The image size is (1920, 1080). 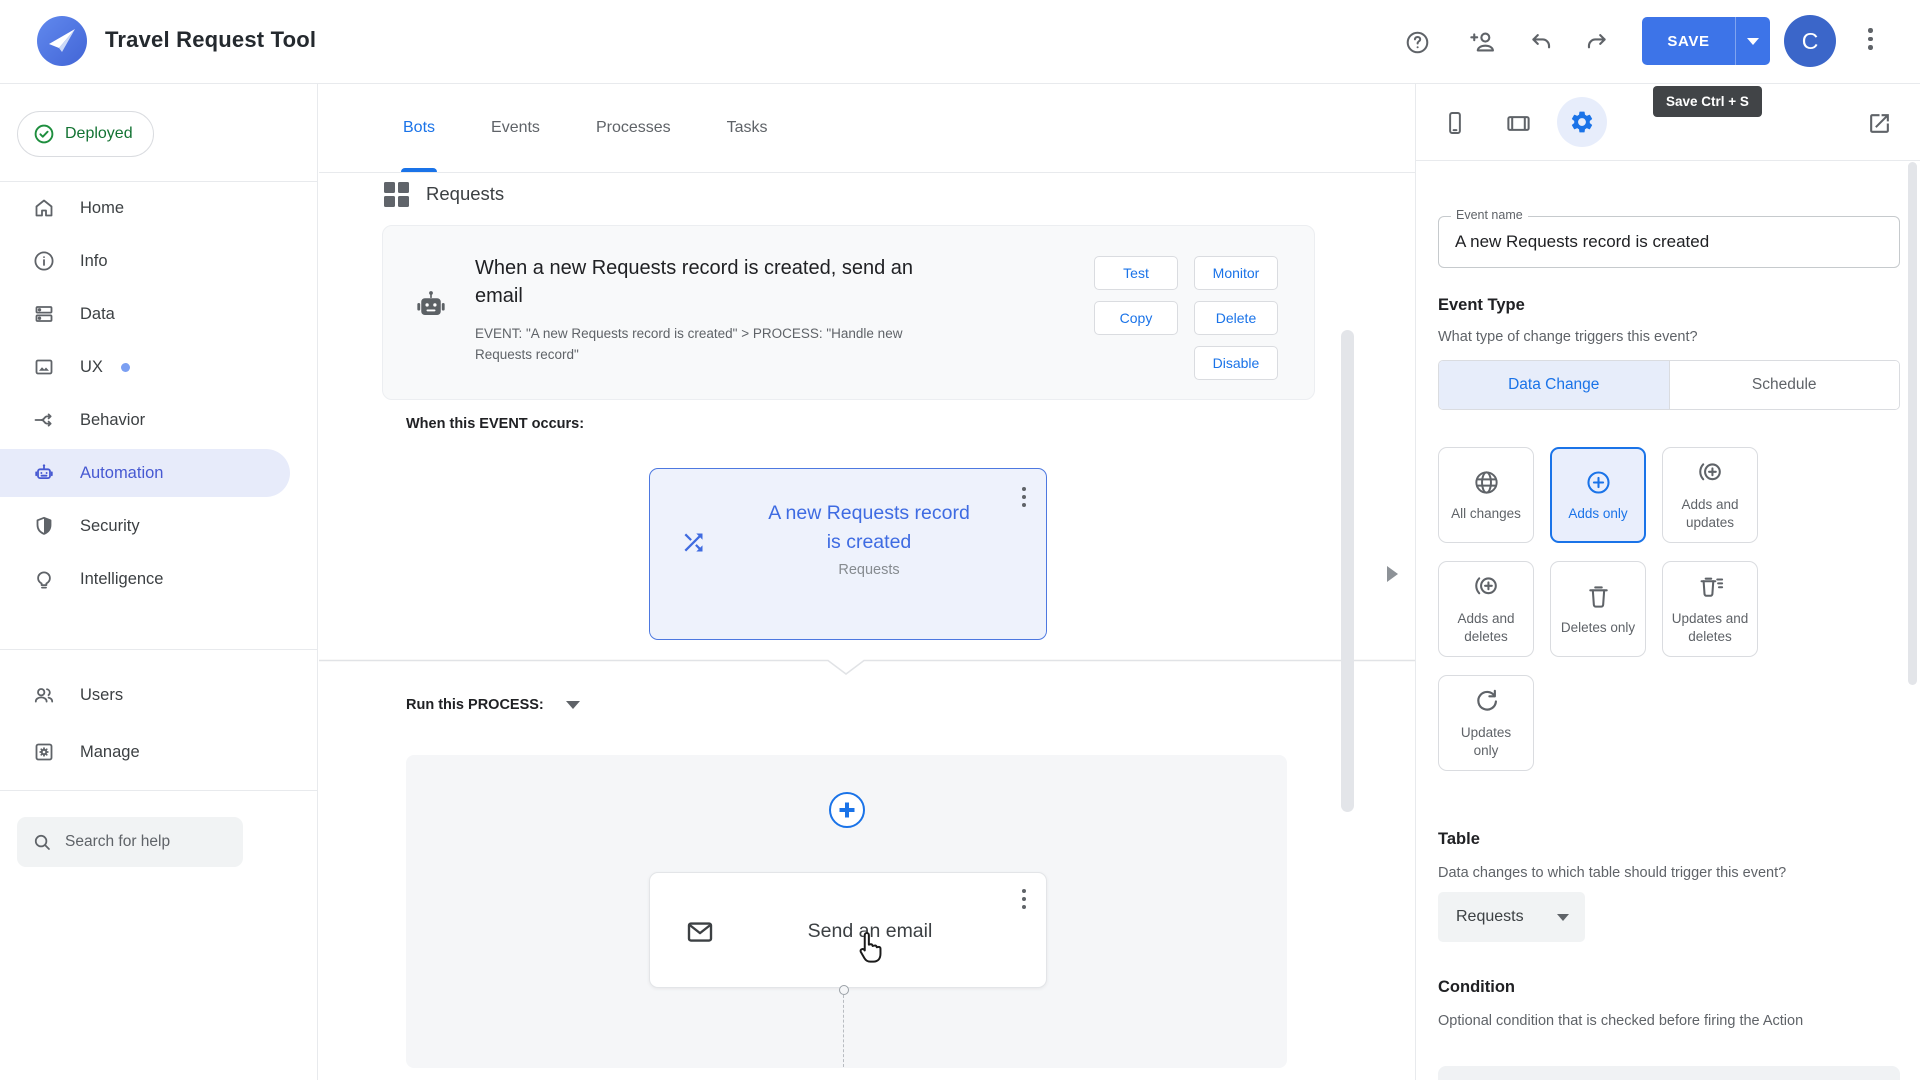 What do you see at coordinates (1236, 318) in the screenshot?
I see `delete-button: Delete` at bounding box center [1236, 318].